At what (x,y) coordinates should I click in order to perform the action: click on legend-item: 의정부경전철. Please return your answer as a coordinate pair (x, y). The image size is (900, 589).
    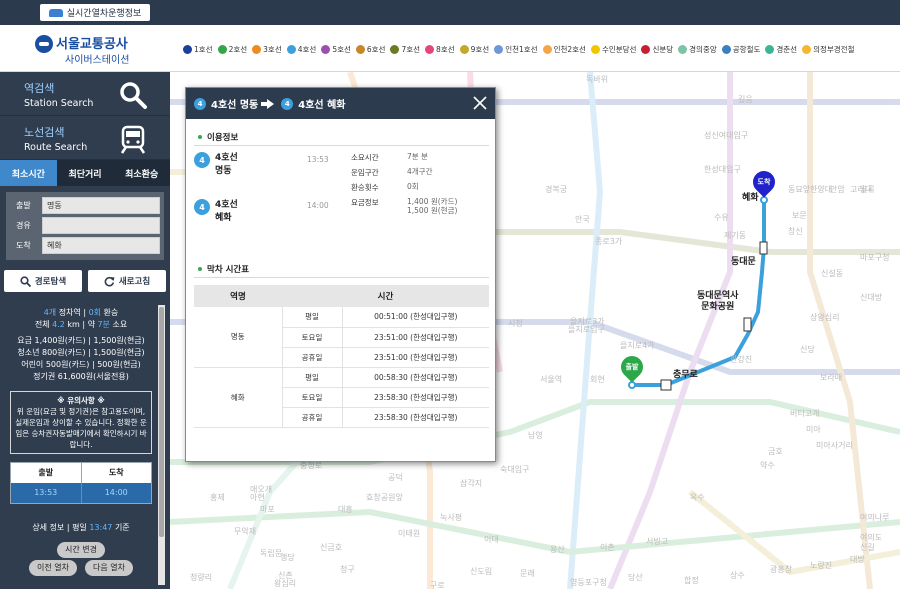
    Looking at the image, I should click on (828, 49).